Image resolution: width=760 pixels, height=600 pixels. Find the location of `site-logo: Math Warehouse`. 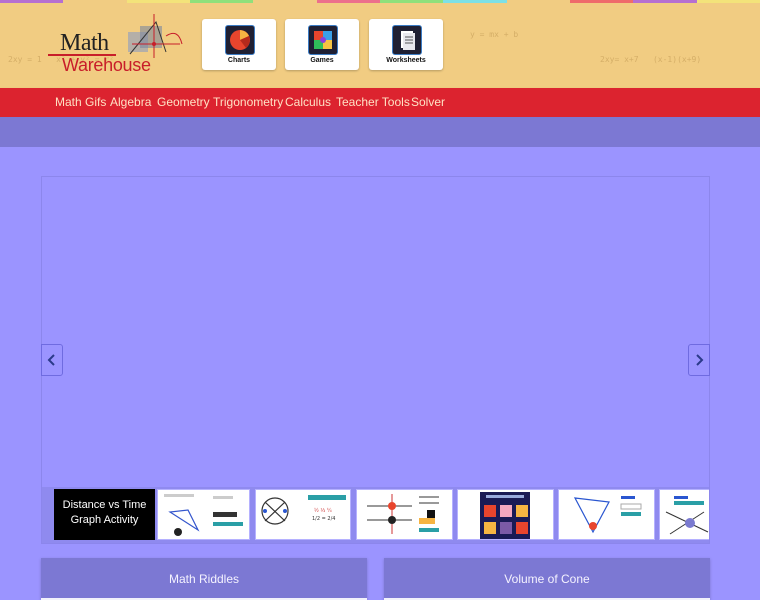

site-logo: Math Warehouse is located at coordinates (118, 46).